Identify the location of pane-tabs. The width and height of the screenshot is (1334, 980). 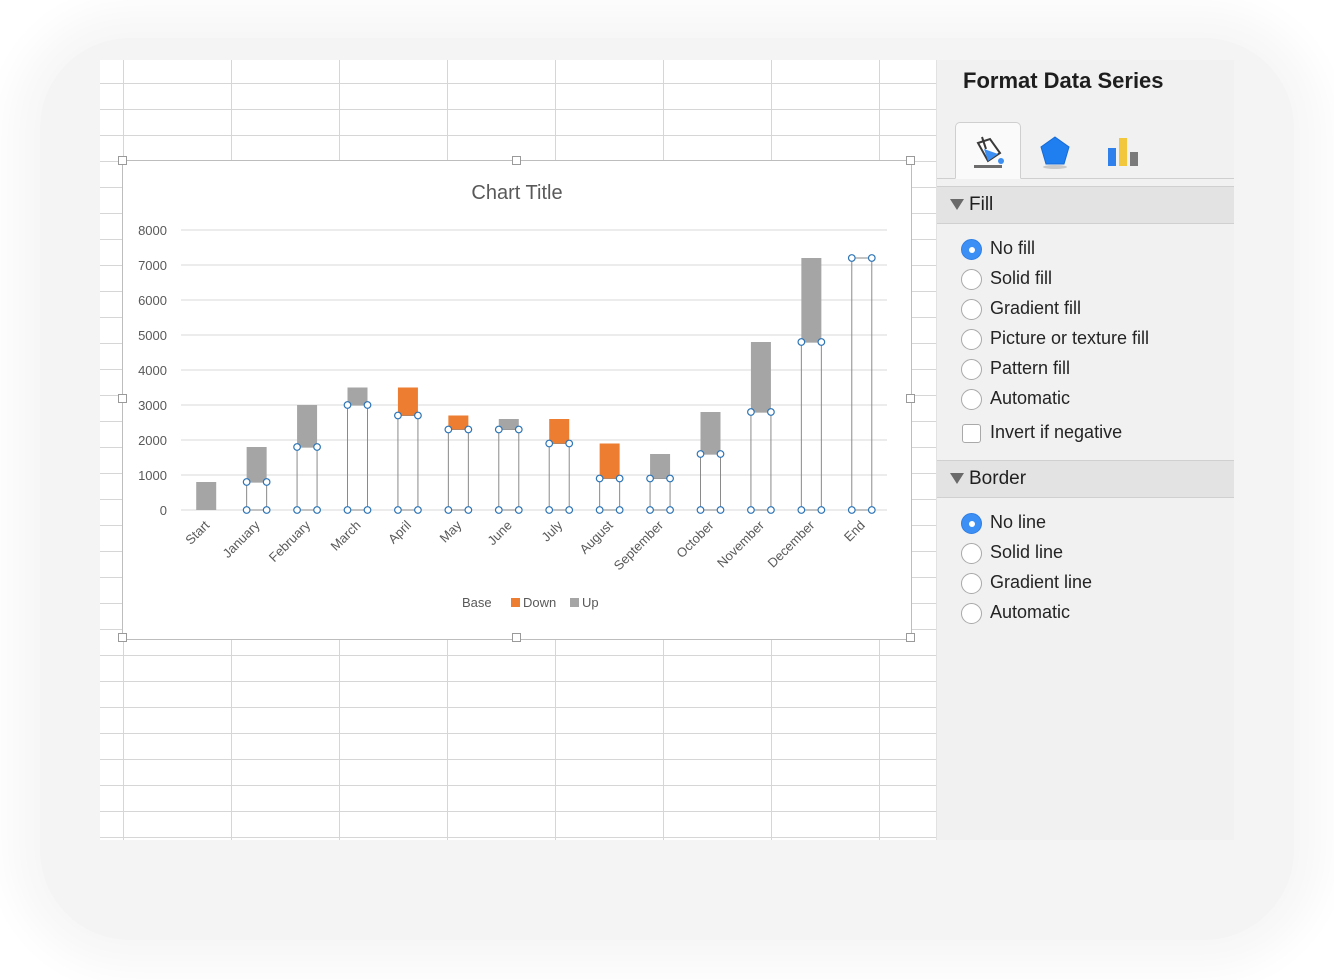
(1085, 150).